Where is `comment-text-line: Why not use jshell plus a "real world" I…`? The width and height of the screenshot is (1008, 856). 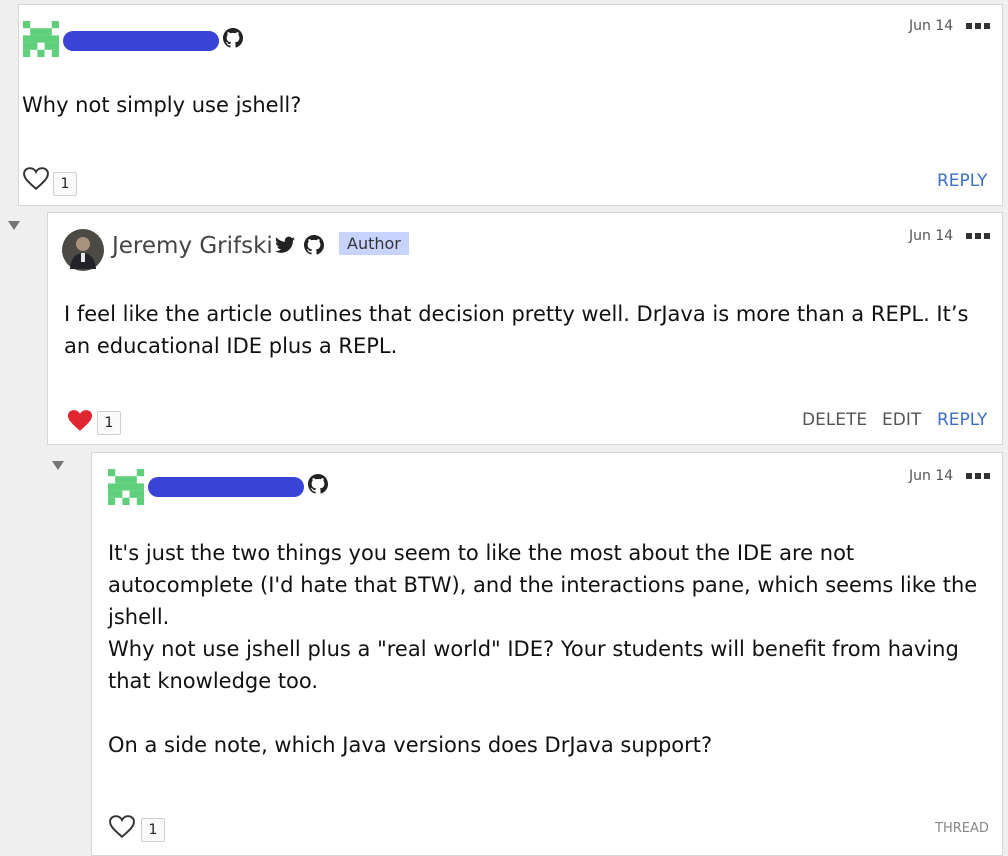
comment-text-line: Why not use jshell plus a "real world" I… is located at coordinates (533, 649).